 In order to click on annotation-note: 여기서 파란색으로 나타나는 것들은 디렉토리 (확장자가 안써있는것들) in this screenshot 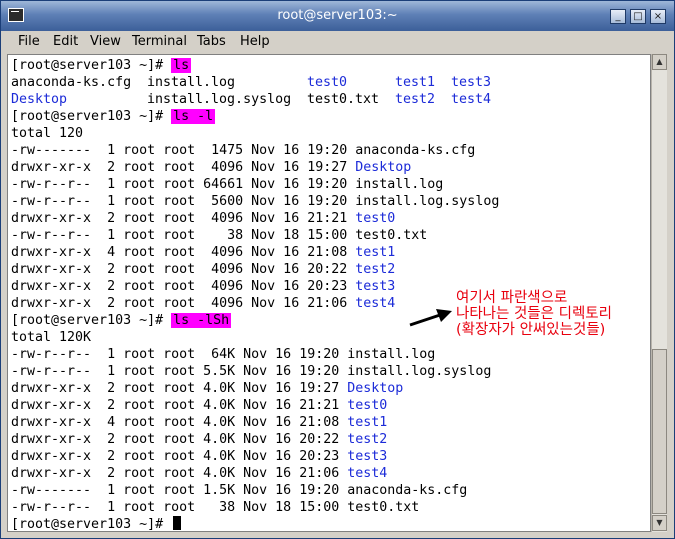, I will do `click(553, 314)`.